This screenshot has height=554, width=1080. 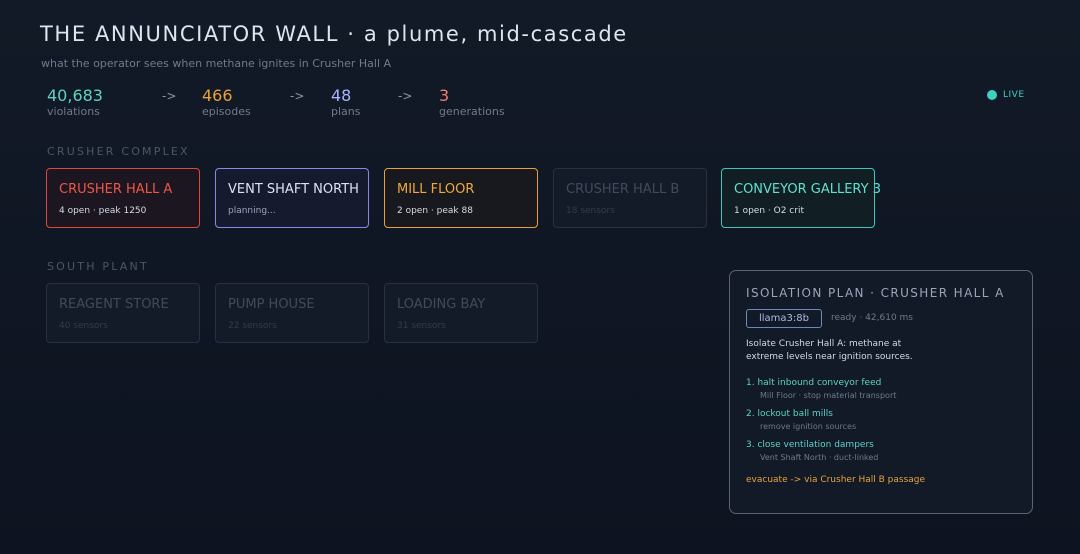 What do you see at coordinates (590, 211) in the screenshot?
I see `zone-info: 18 sensors` at bounding box center [590, 211].